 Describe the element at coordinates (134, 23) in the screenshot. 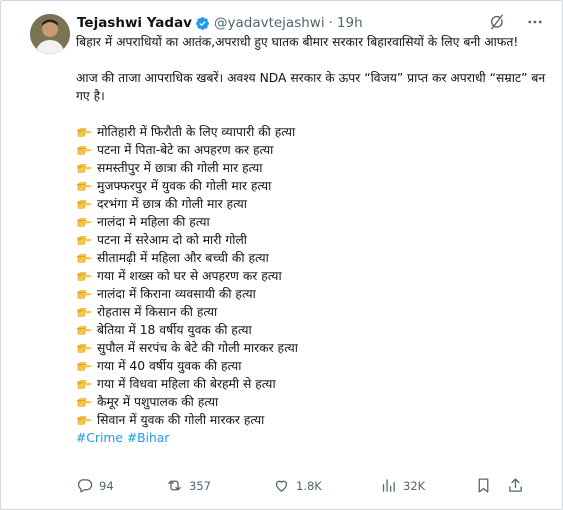

I see `author-name: Tejashwi Yadav` at that location.